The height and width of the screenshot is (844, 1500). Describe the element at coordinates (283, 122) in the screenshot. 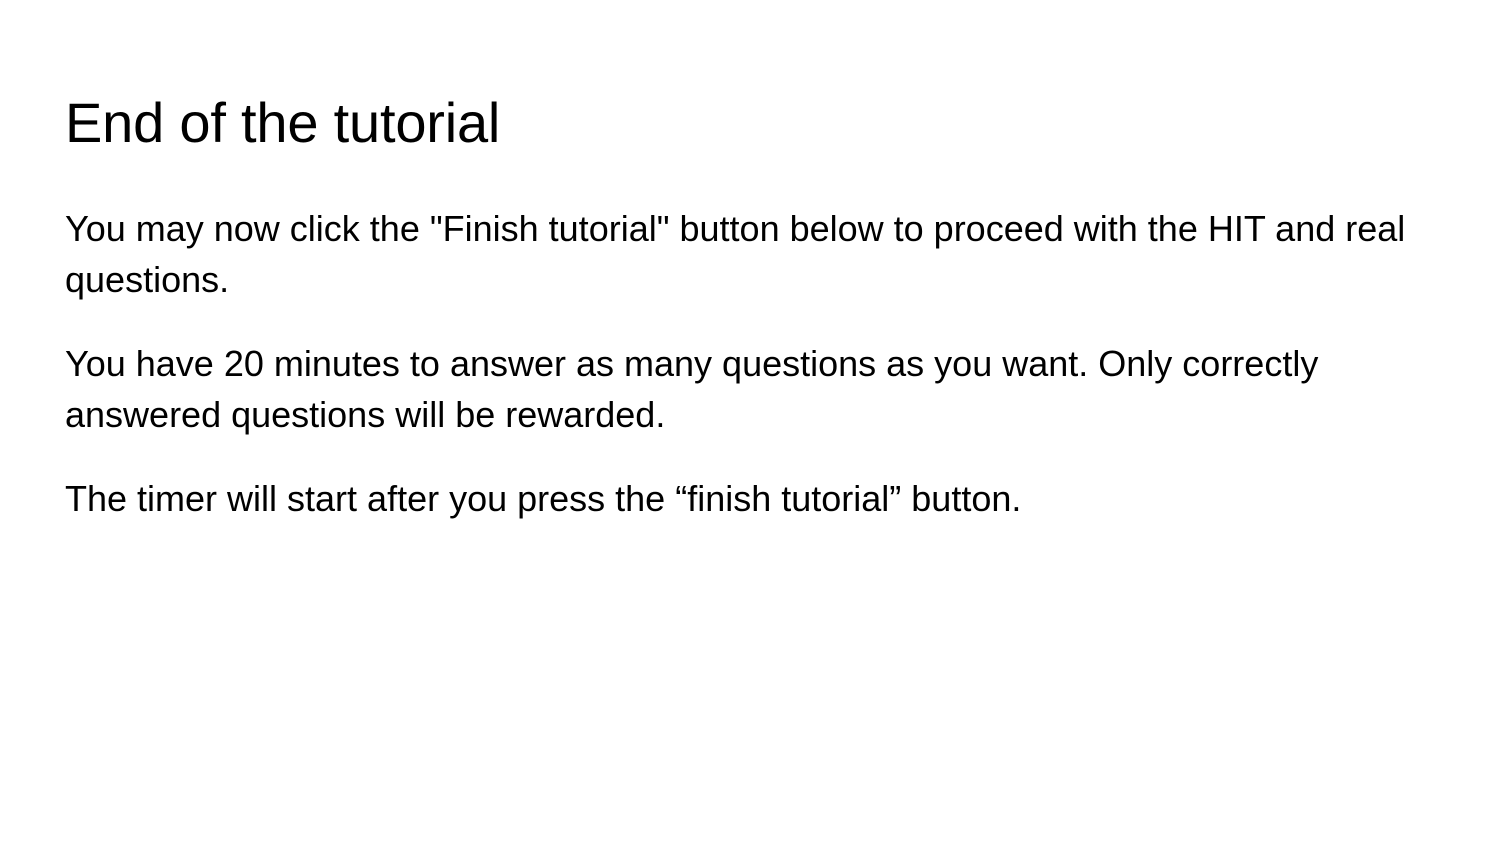

I see `slide-title: End of the tutorial` at that location.